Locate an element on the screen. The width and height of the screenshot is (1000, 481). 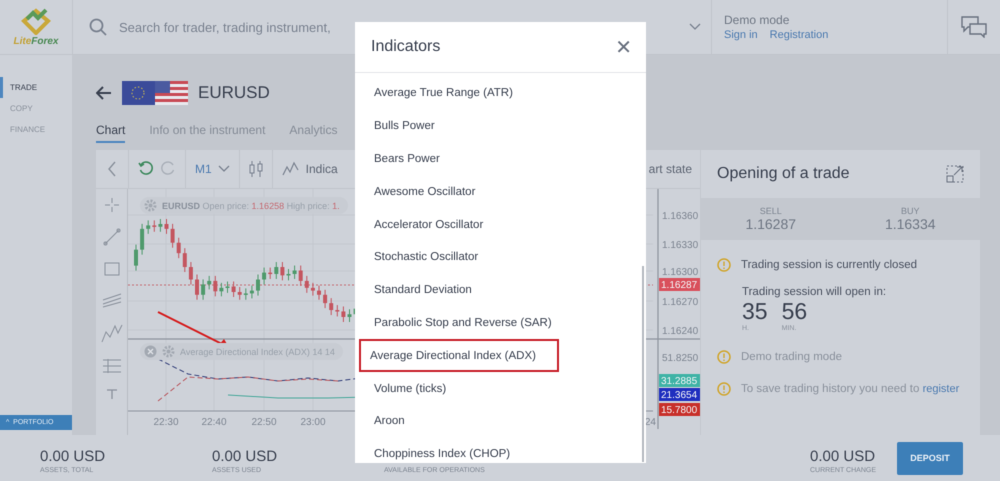
indicators-button: Indica is located at coordinates (322, 169).